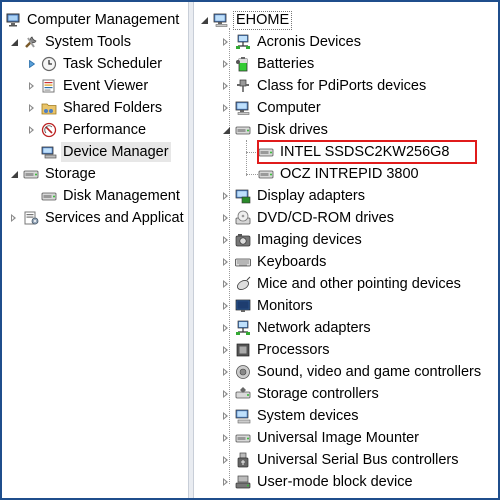 This screenshot has height=500, width=500. What do you see at coordinates (70, 42) in the screenshot?
I see `tree-item-system-tools: System Tools` at bounding box center [70, 42].